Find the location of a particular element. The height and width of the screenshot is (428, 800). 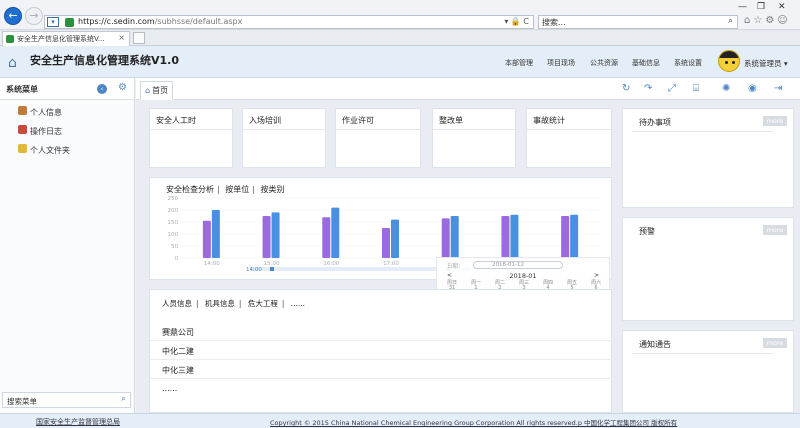

share-icon: ↷ is located at coordinates (648, 88).